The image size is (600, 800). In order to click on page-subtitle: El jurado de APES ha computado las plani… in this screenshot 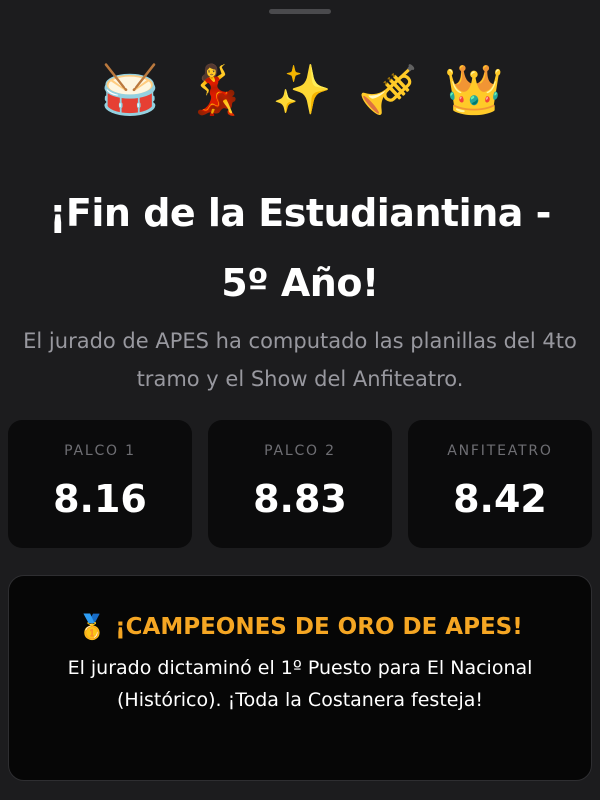, I will do `click(300, 360)`.